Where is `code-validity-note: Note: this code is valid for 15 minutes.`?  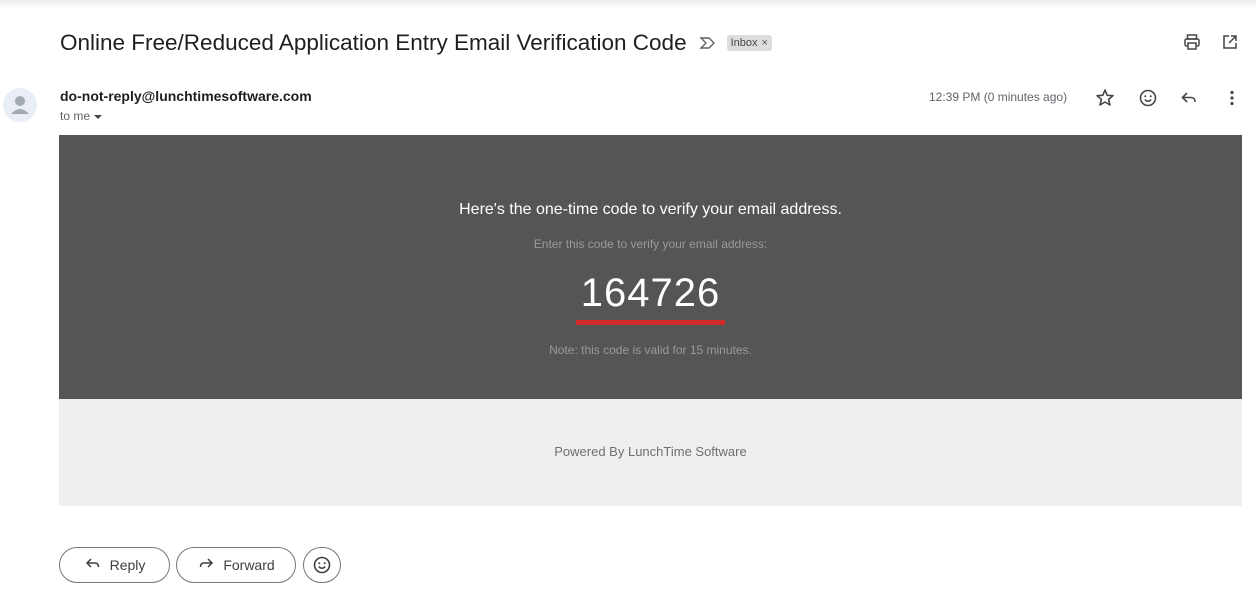 code-validity-note: Note: this code is valid for 15 minutes. is located at coordinates (650, 350).